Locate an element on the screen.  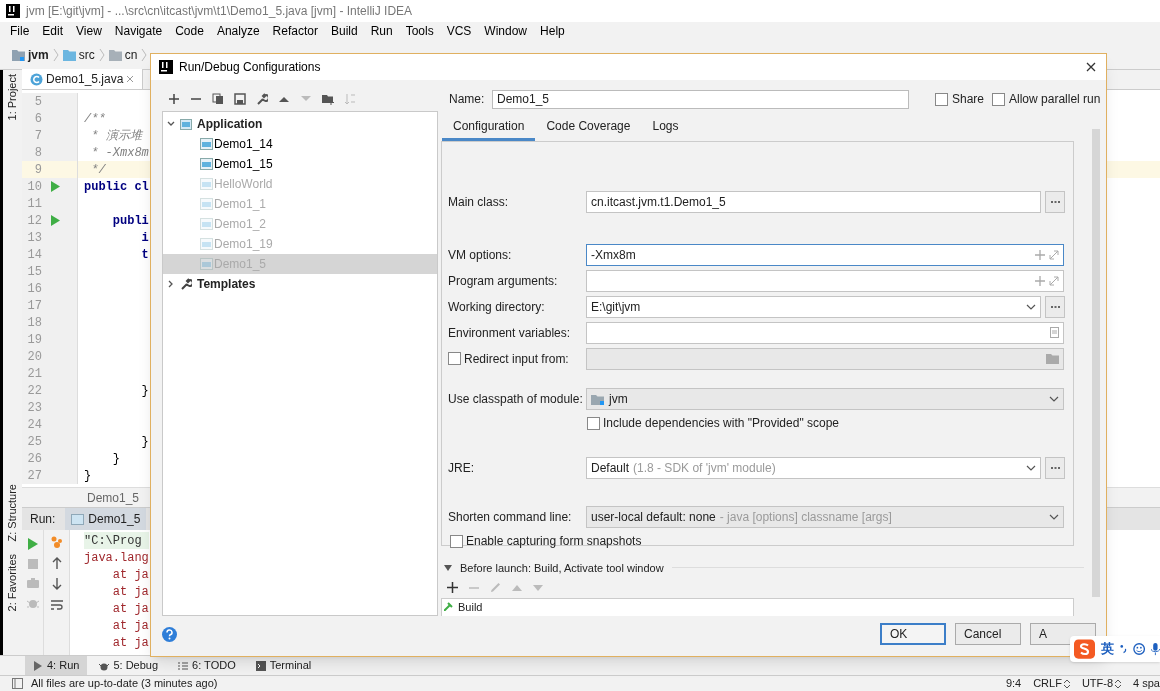
menu-item: Build is located at coordinates (344, 31).